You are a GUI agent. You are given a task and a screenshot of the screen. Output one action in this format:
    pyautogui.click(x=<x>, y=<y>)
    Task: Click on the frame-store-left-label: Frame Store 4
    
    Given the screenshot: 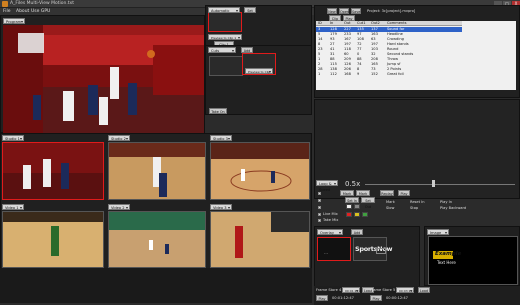 What is the action you would take?
    pyautogui.click(x=329, y=290)
    